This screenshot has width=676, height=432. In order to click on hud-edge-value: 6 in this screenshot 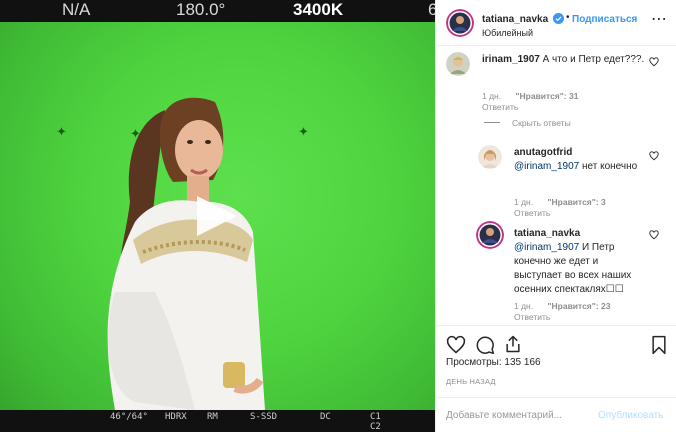, I will do `click(431, 9)`.